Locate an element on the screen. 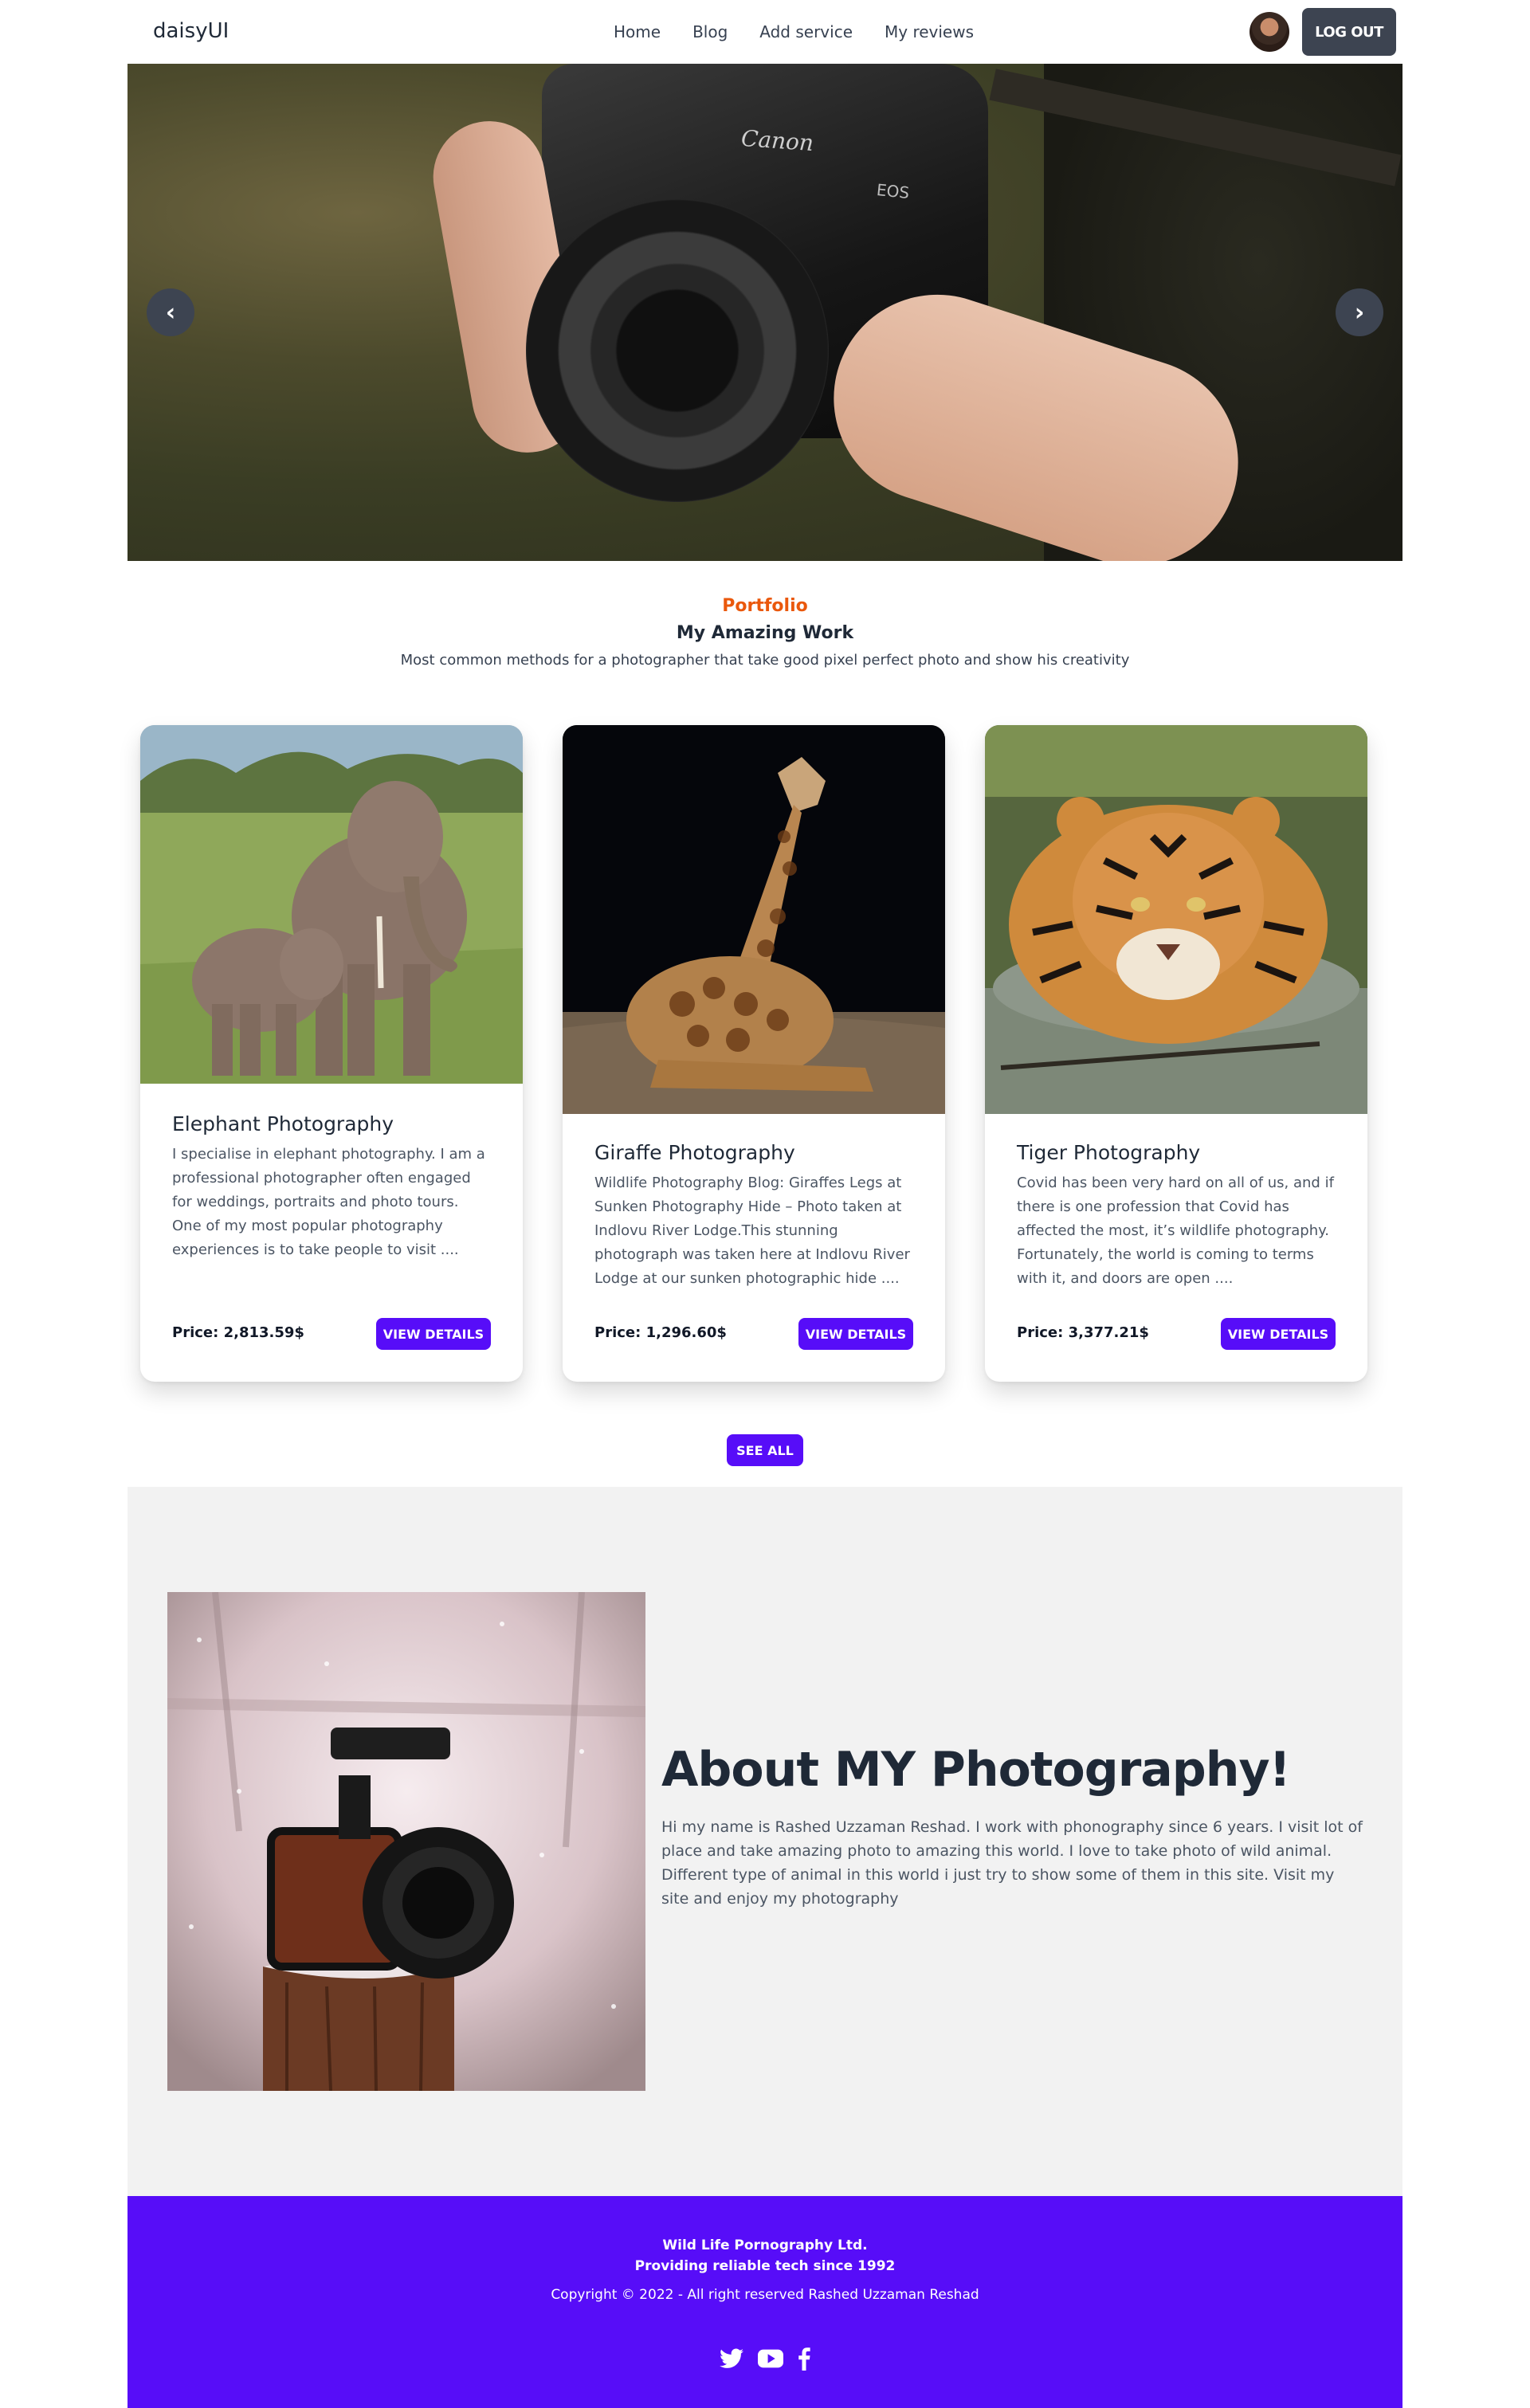 The height and width of the screenshot is (2408, 1530). card-title: Elephant Photography is located at coordinates (283, 1123).